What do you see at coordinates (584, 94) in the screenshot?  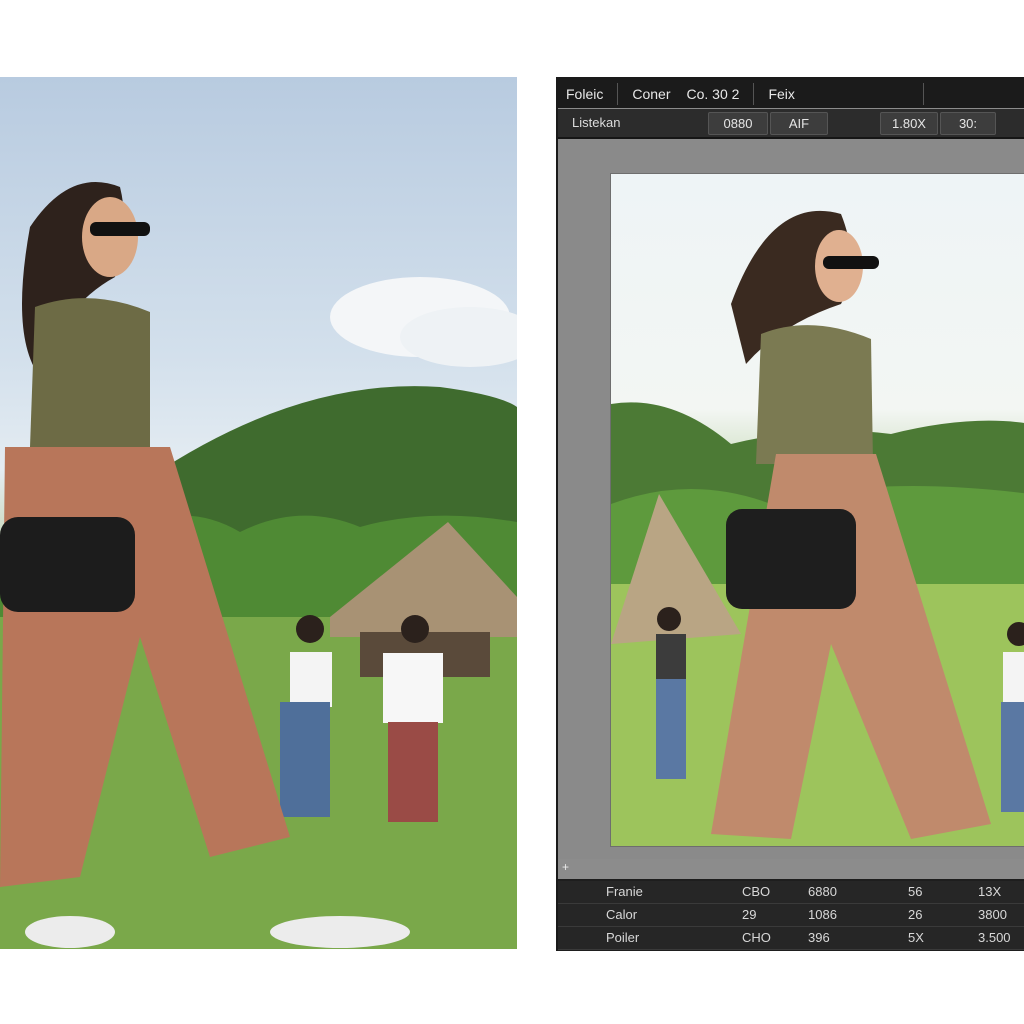 I see `menu-foleic: Foleic` at bounding box center [584, 94].